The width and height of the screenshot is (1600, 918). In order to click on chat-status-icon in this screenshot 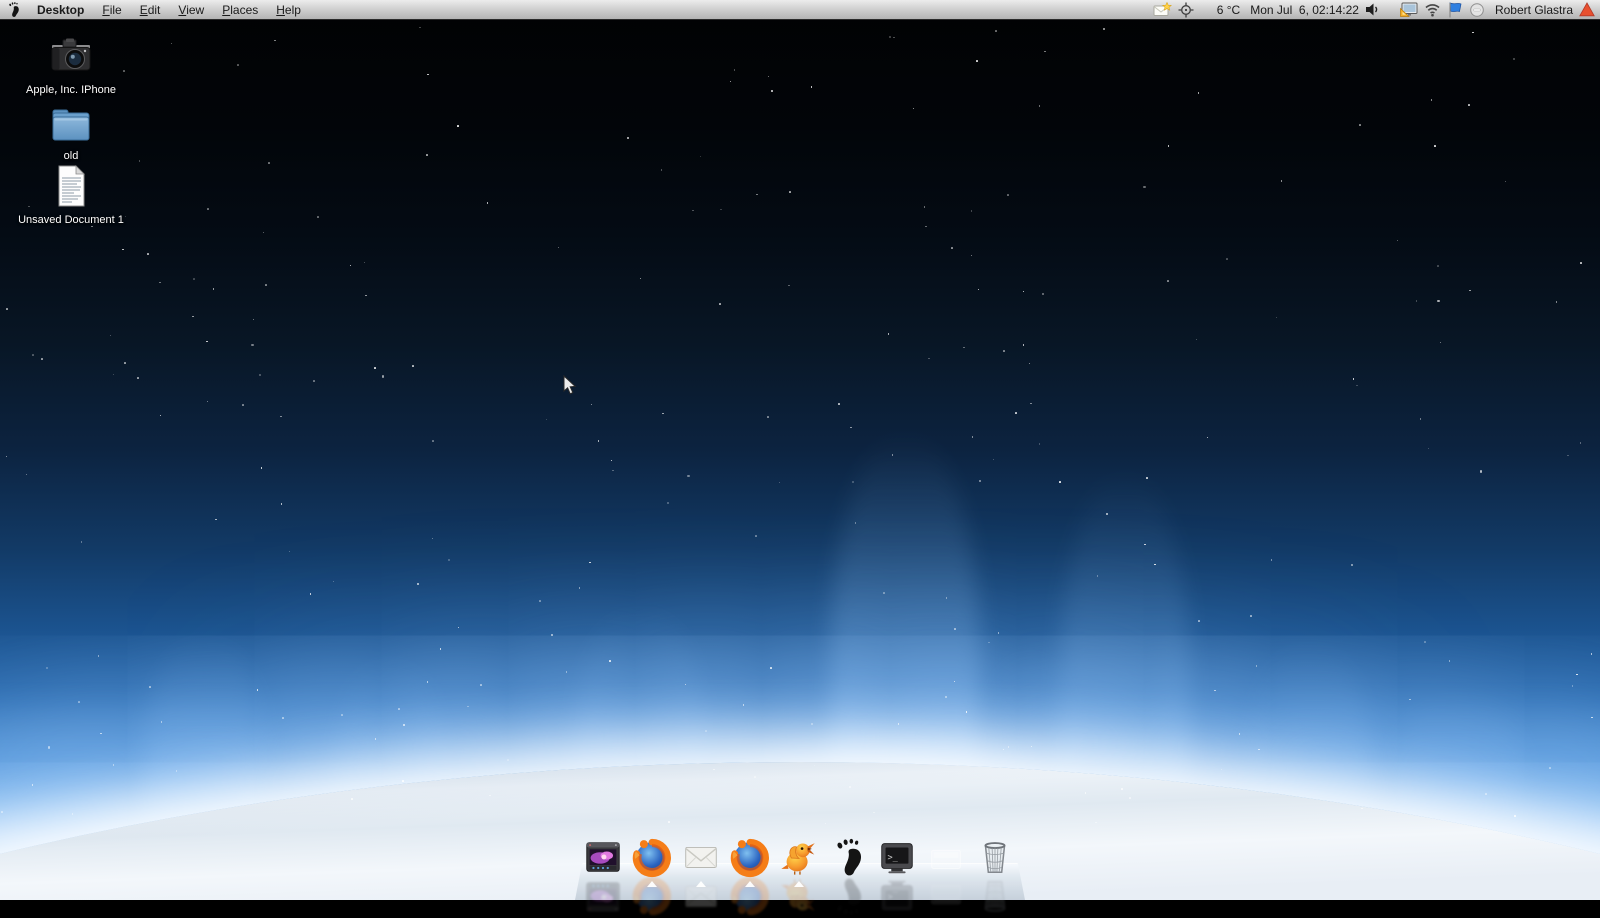, I will do `click(1477, 9)`.